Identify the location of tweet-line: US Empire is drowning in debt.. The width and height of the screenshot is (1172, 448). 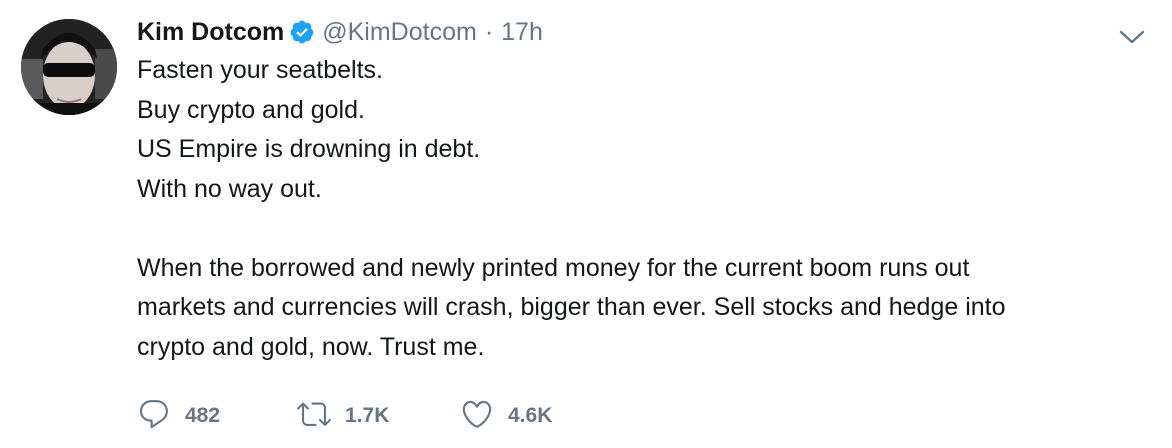
(309, 149).